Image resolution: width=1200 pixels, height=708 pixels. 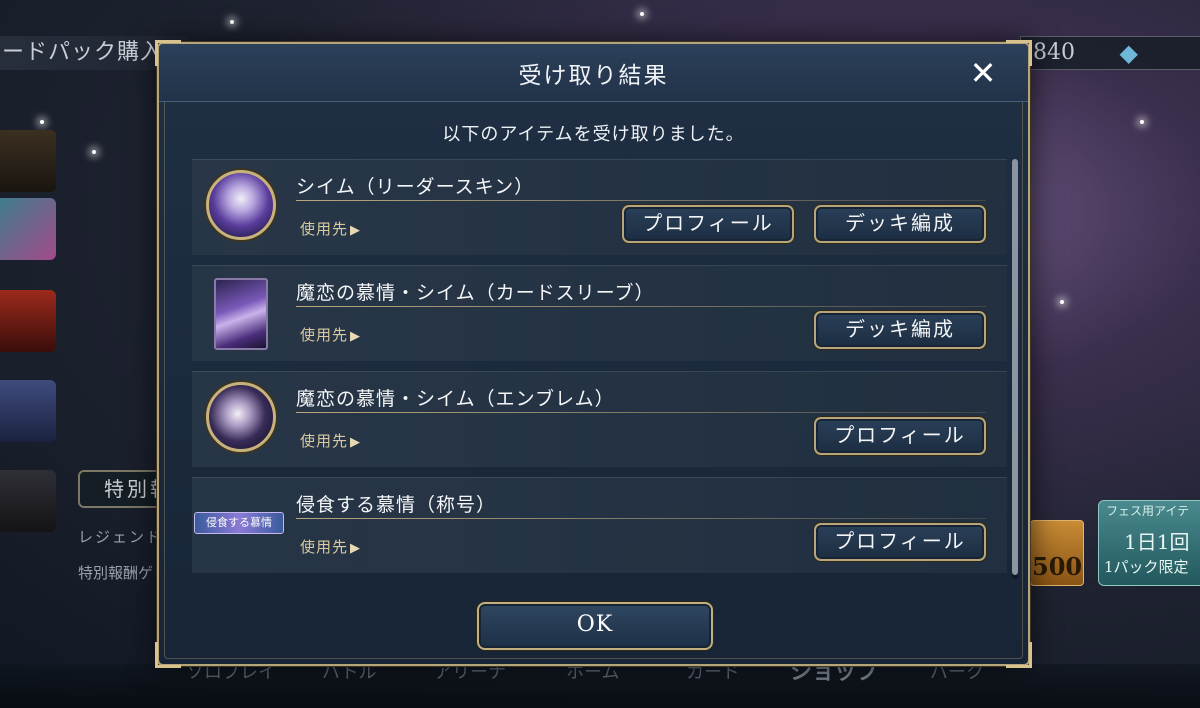 What do you see at coordinates (415, 187) in the screenshot?
I see `item-name: シイム（リーダースキン）` at bounding box center [415, 187].